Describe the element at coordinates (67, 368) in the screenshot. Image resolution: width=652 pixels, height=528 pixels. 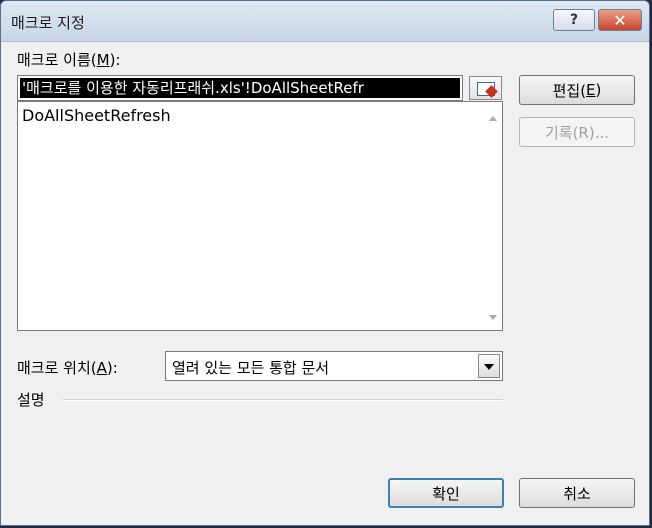
I see `macro-location-label: 매크로 위치(A):` at that location.